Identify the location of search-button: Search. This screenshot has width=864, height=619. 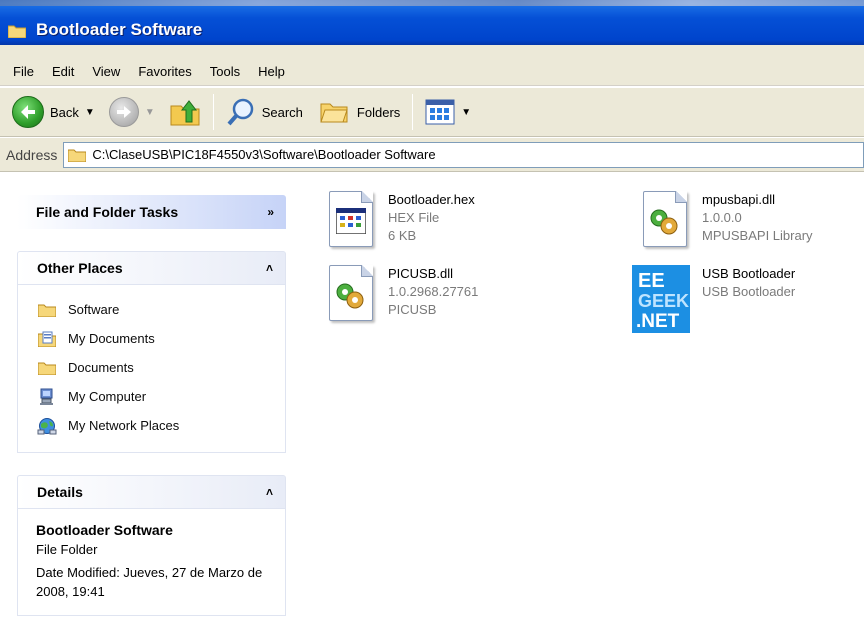
(264, 112).